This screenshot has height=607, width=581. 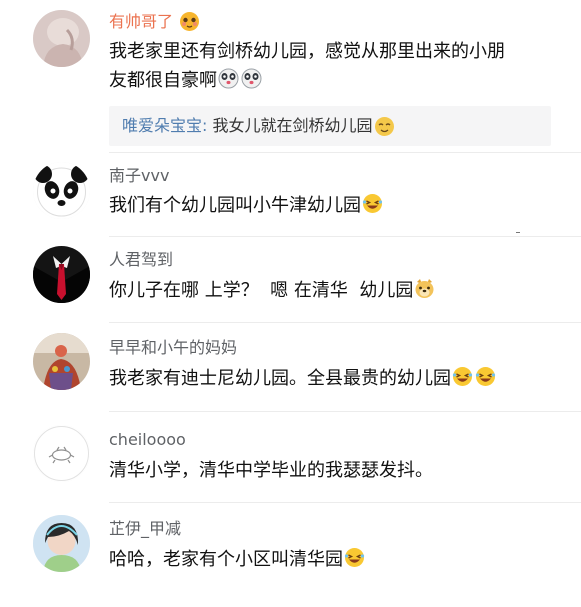 I want to click on comment-line-text: 友都很自豪啊, so click(x=163, y=80).